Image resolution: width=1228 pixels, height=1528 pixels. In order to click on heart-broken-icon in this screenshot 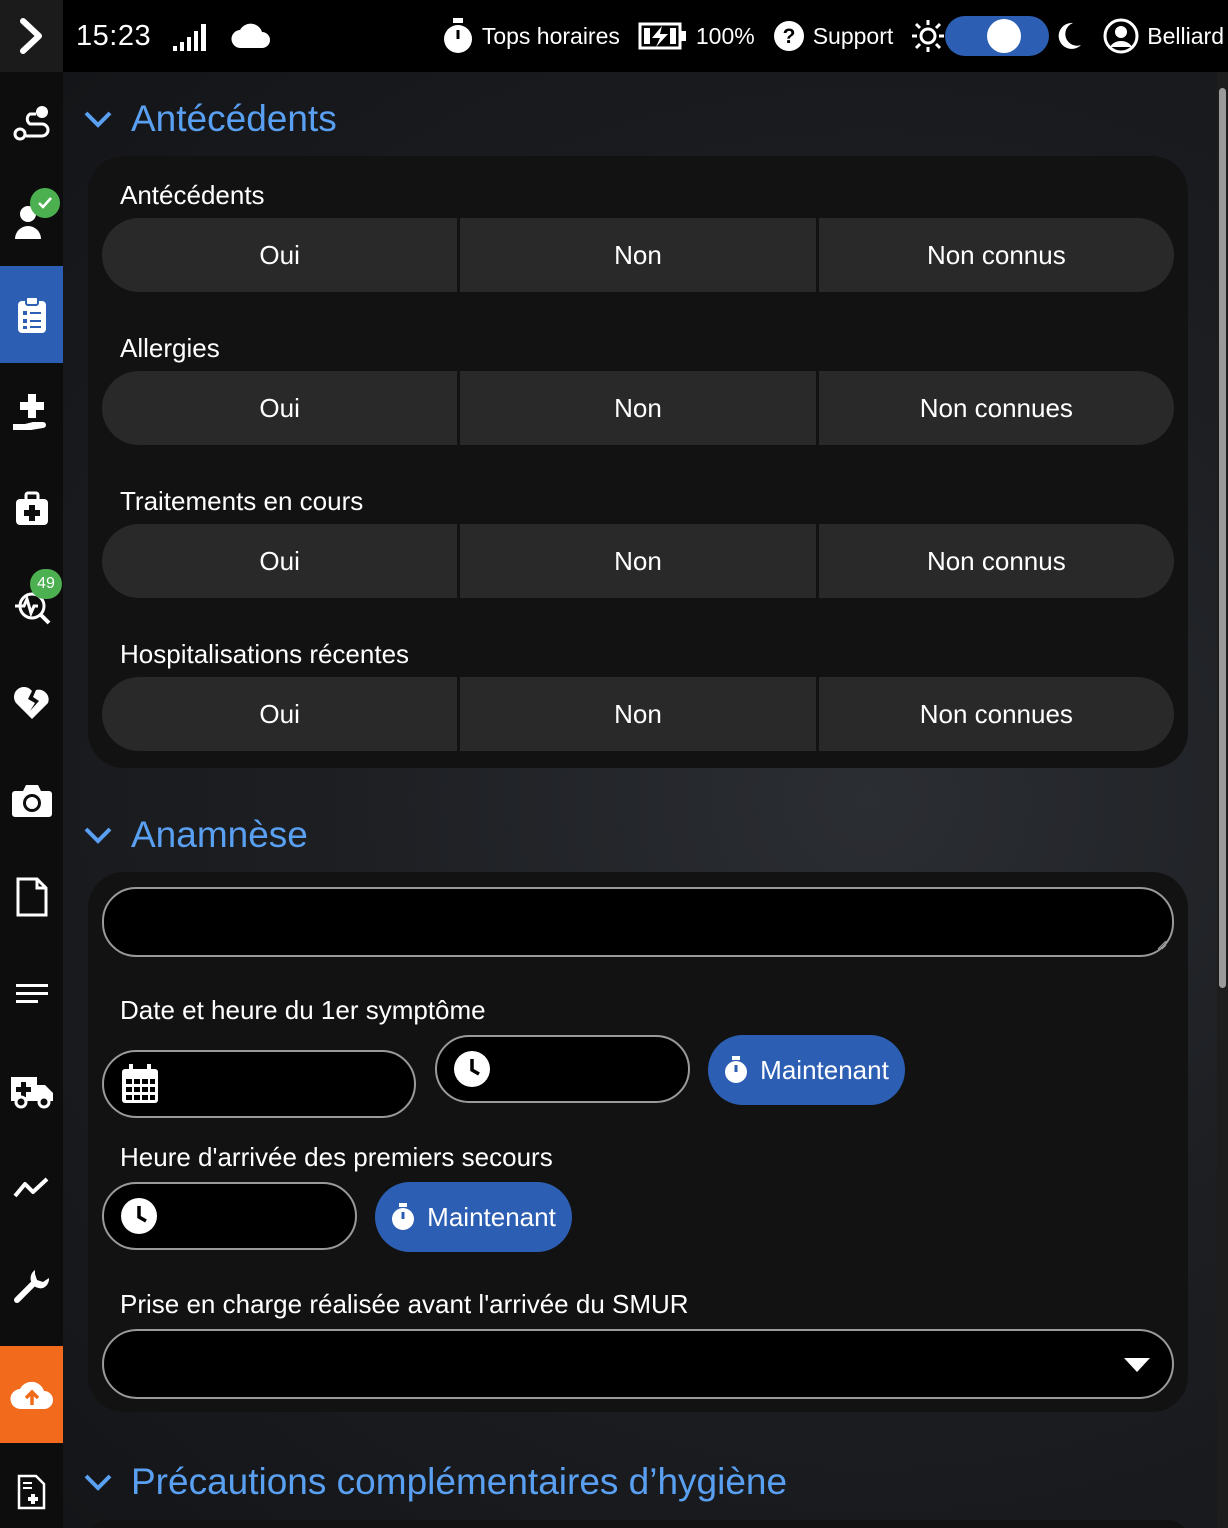, I will do `click(31, 702)`.